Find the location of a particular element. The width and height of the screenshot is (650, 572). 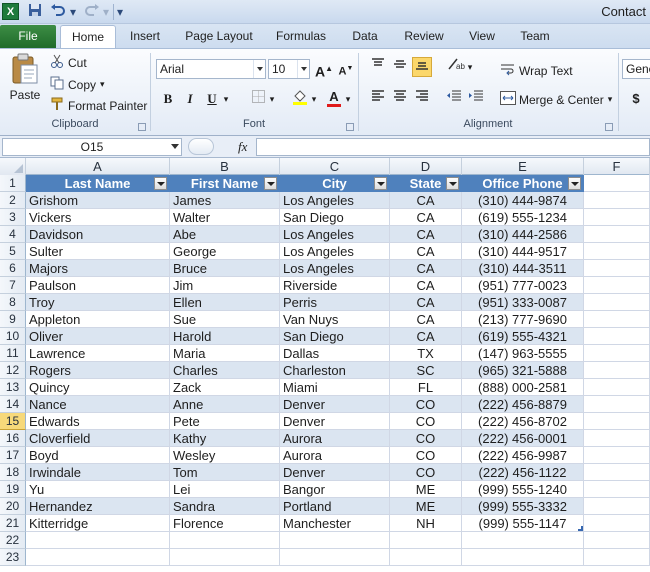

font-color-dropdown-icon: ▾ is located at coordinates (348, 99).